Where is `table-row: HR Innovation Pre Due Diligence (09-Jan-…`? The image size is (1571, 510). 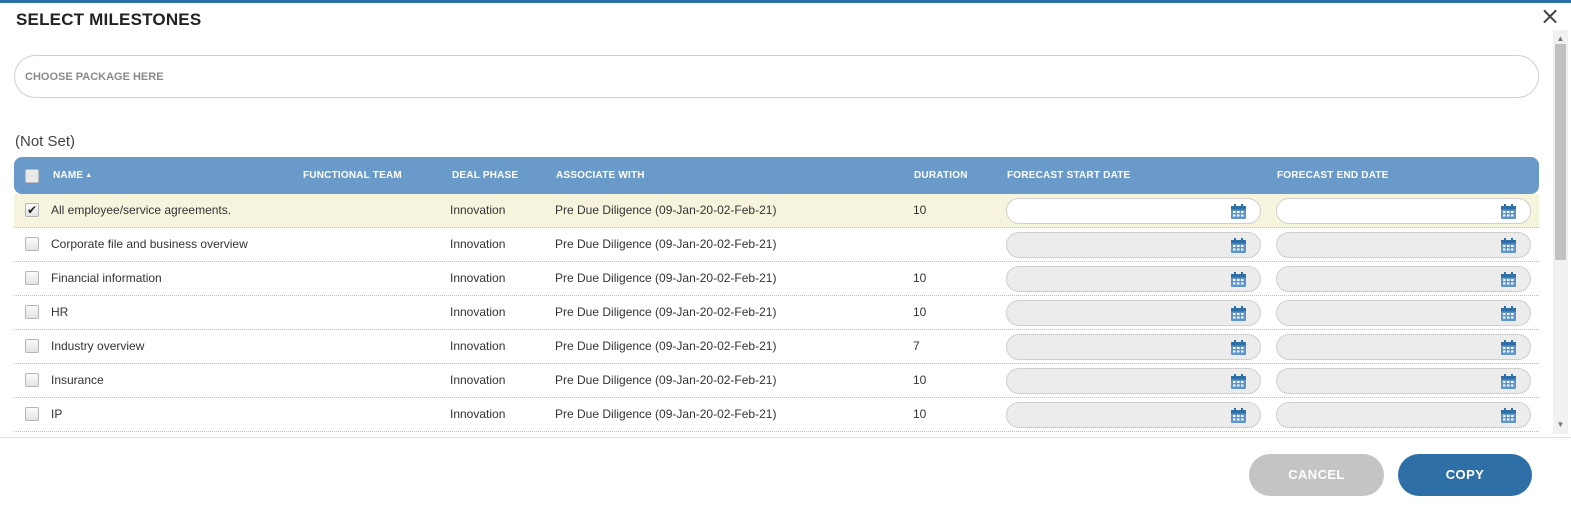
table-row: HR Innovation Pre Due Diligence (09-Jan-… is located at coordinates (776, 313).